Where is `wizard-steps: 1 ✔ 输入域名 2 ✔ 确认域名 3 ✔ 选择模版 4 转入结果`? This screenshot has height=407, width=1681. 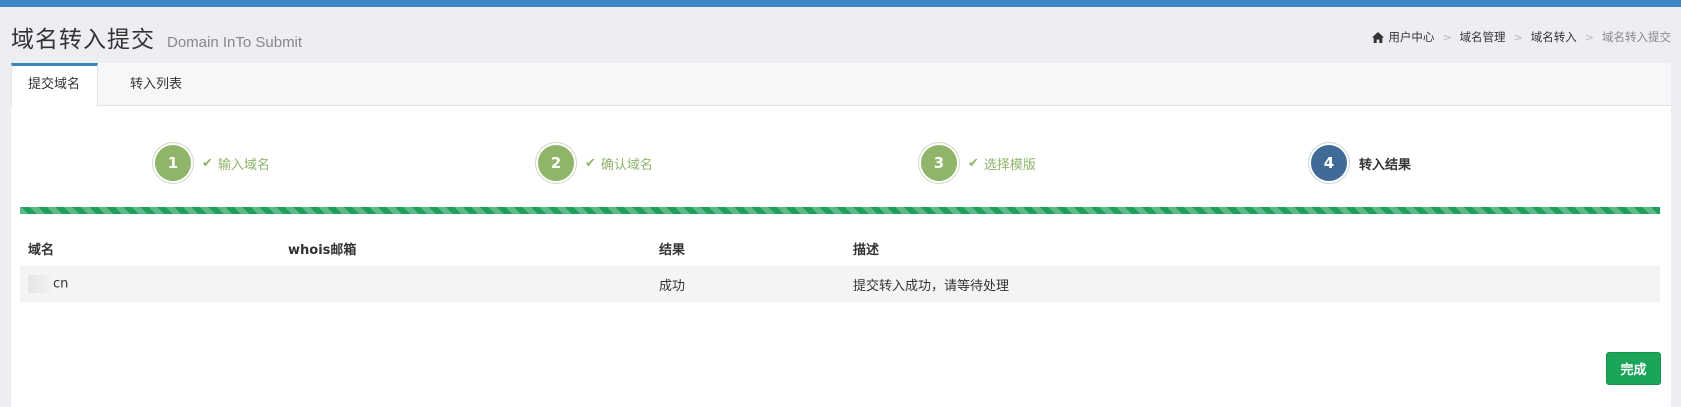 wizard-steps: 1 ✔ 输入域名 2 ✔ 确认域名 3 ✔ 选择模版 4 转入结果 is located at coordinates (841, 165).